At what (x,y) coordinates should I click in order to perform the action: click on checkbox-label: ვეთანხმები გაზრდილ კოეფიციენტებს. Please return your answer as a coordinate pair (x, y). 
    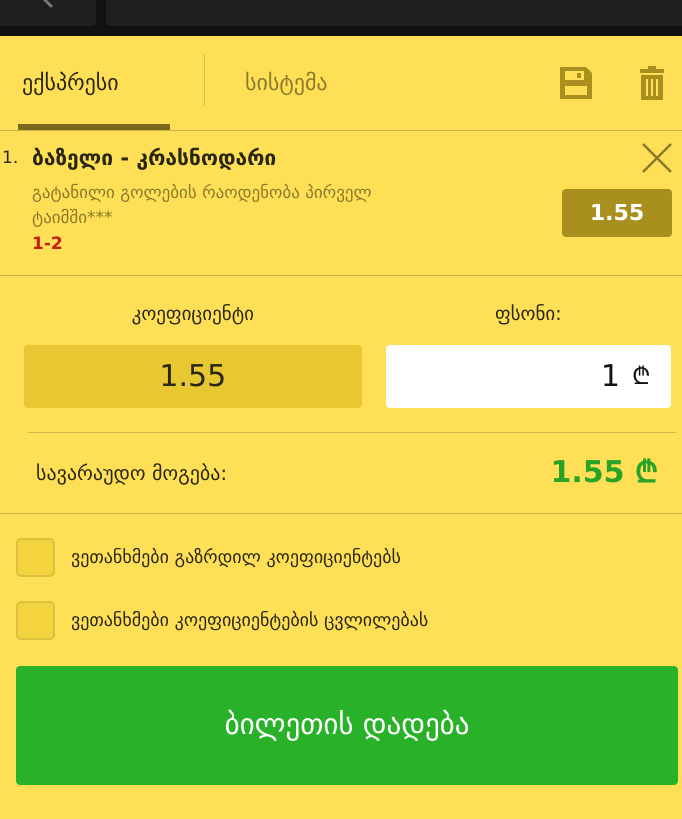
    Looking at the image, I should click on (236, 558).